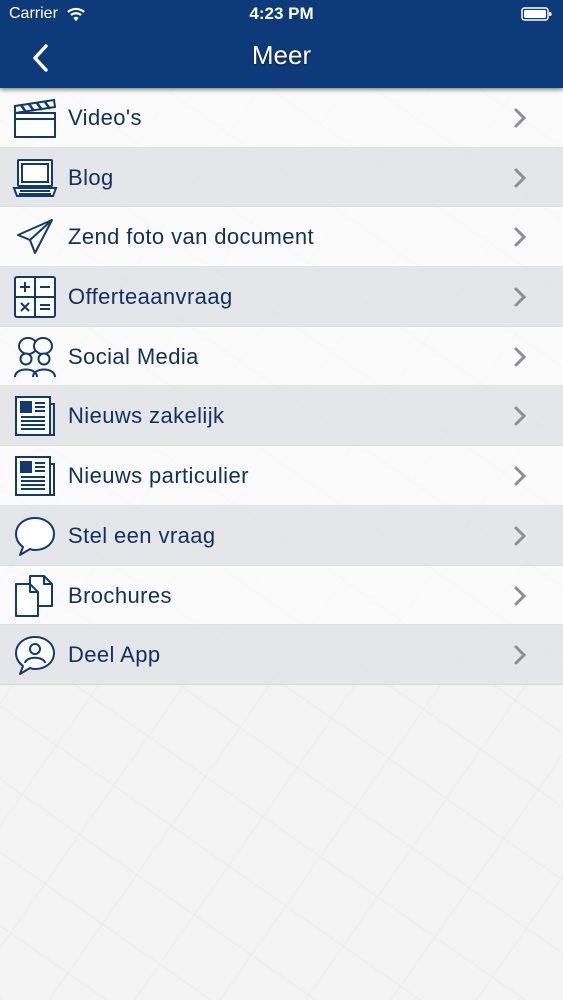 The height and width of the screenshot is (1000, 563). I want to click on menu-item-label: Zend foto van document, so click(191, 237).